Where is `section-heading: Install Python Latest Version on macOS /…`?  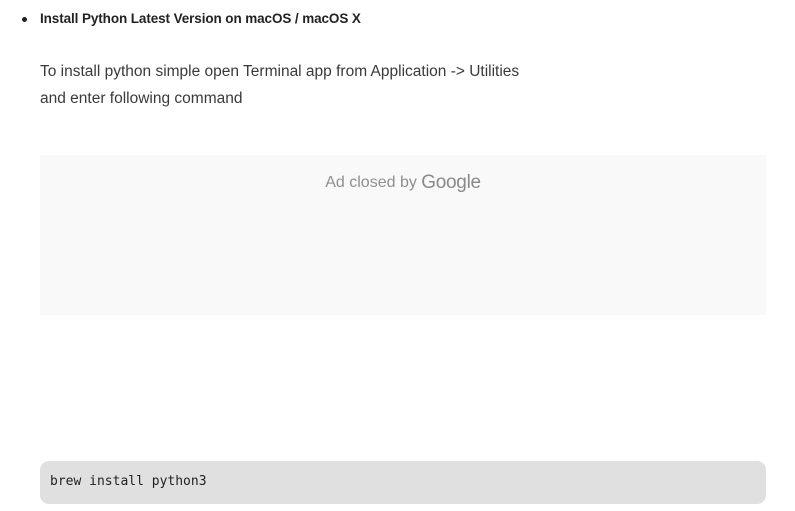 section-heading: Install Python Latest Version on macOS /… is located at coordinates (200, 18).